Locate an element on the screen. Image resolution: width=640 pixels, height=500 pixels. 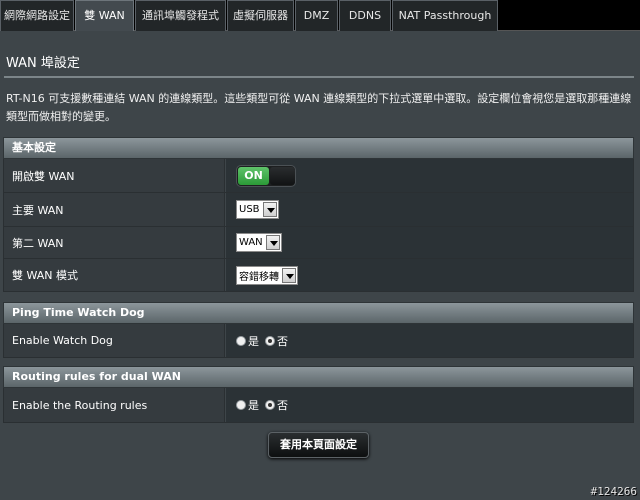
row-enable-watchdog: Enable Watch Dog 是 否 is located at coordinates (318, 341).